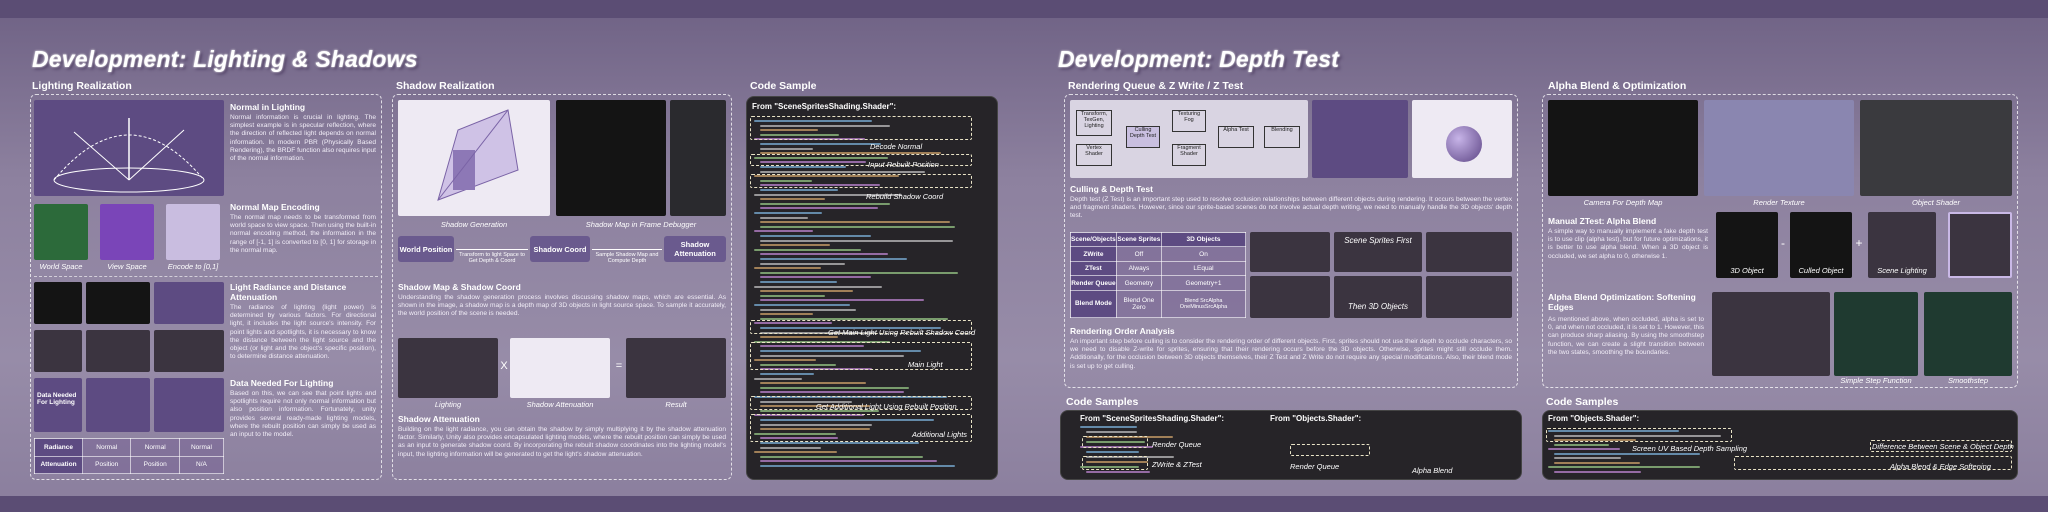  I want to click on stage-vertex-shader: Vertex Shader, so click(1094, 155).